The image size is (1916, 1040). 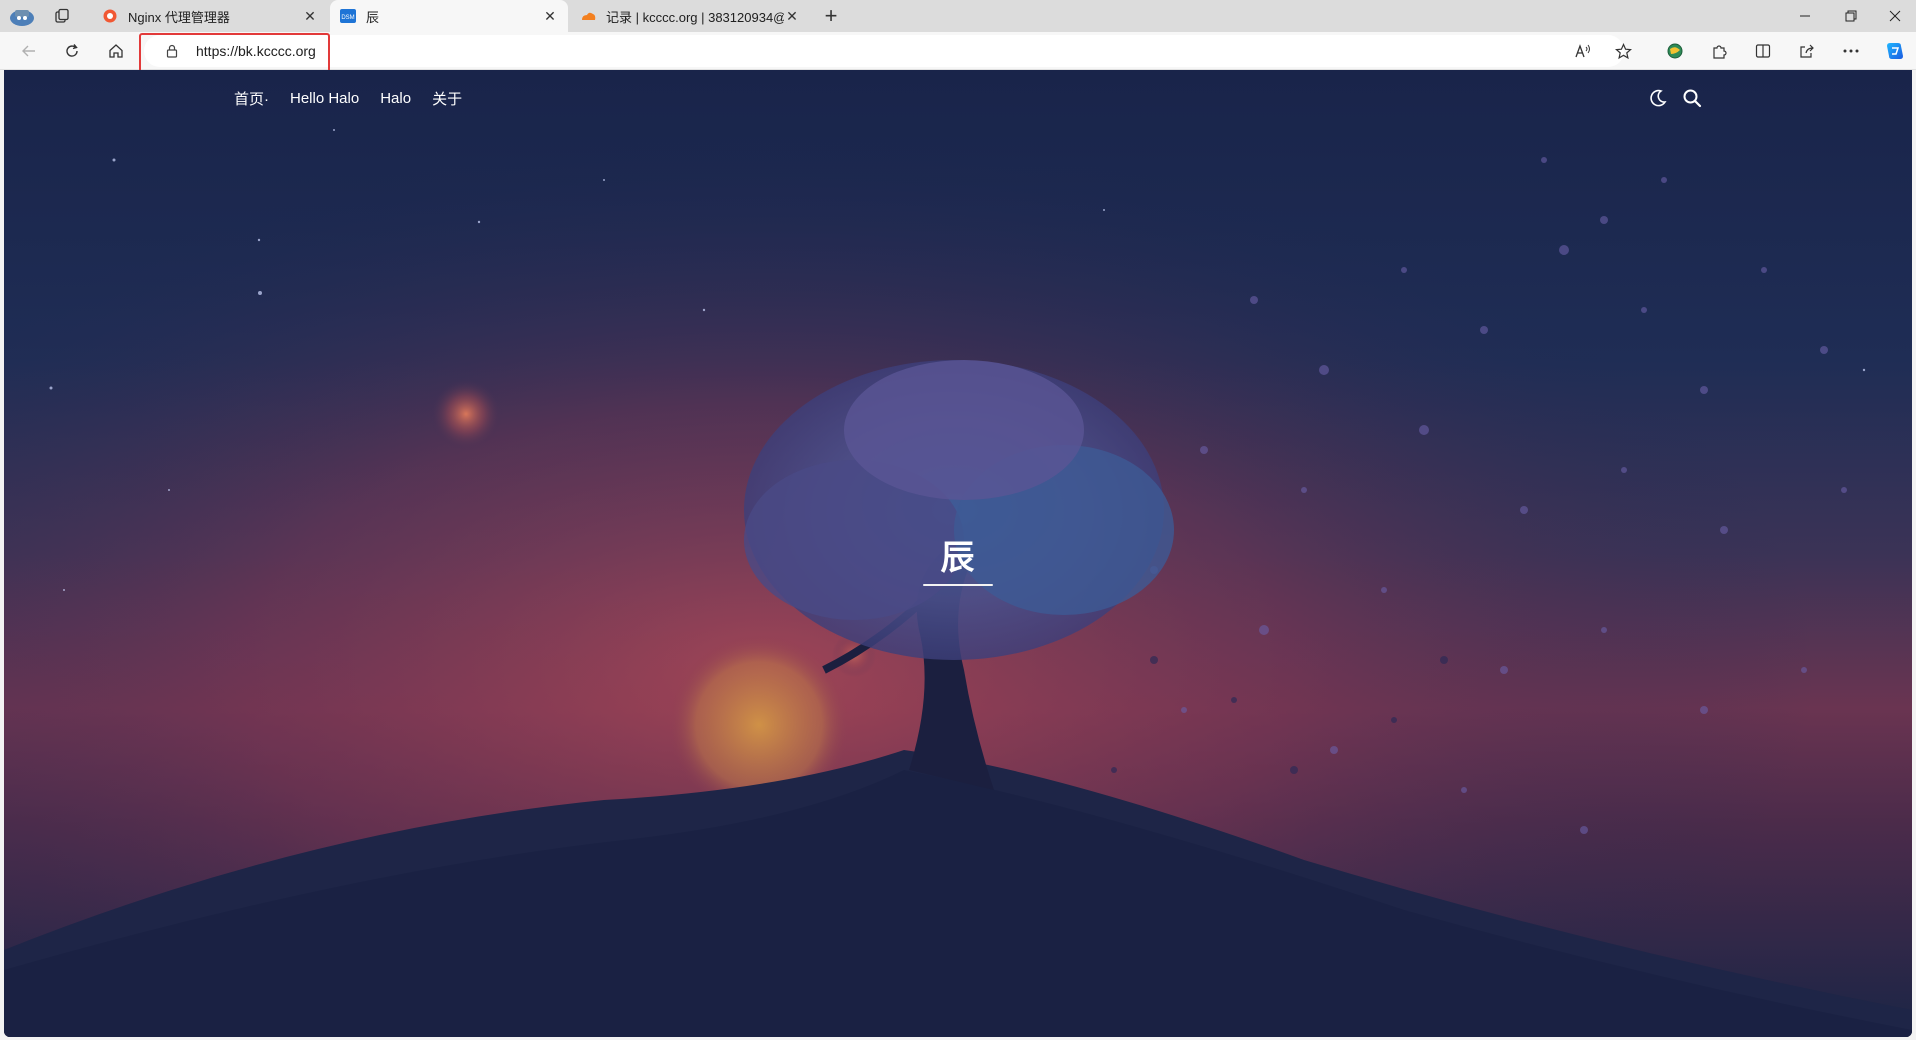 I want to click on home-icon, so click(x=116, y=51).